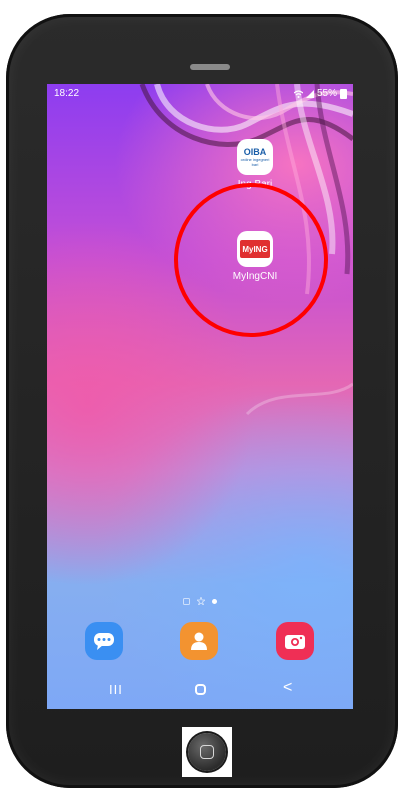 The image size is (403, 794). What do you see at coordinates (255, 151) in the screenshot?
I see `oiba-logo-text: OIBA` at bounding box center [255, 151].